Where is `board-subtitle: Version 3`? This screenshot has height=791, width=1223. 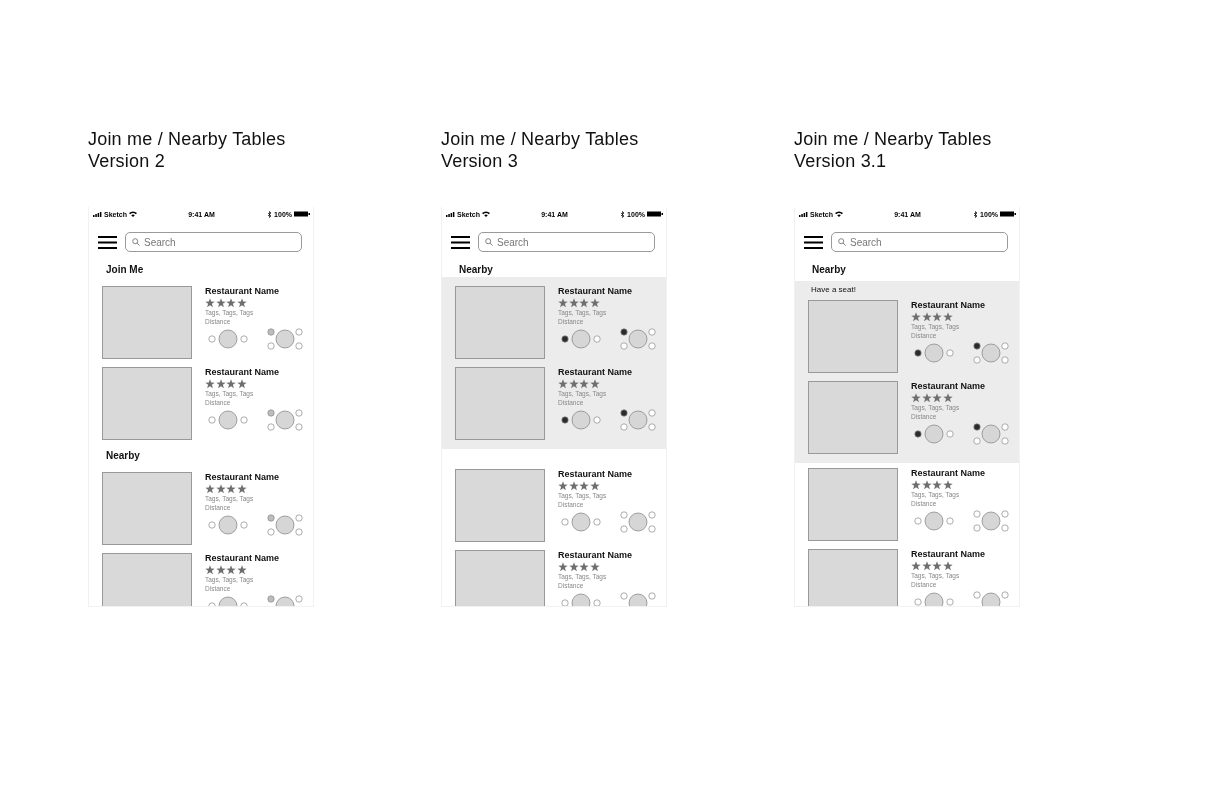 board-subtitle: Version 3 is located at coordinates (480, 161).